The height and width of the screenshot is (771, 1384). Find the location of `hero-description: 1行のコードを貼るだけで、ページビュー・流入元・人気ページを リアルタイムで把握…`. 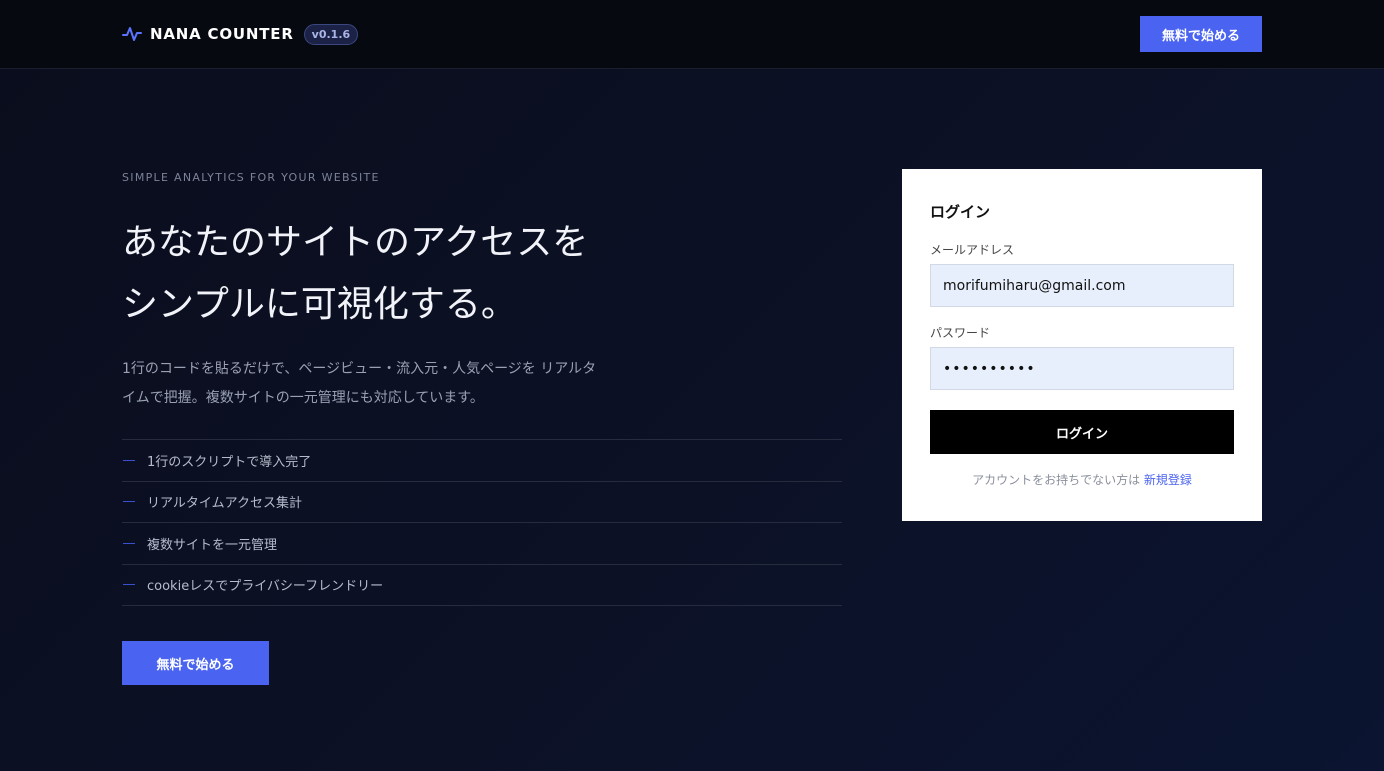

hero-description: 1行のコードを貼るだけで、ページビュー・流入元・人気ページを リアルタイムで把握… is located at coordinates (359, 383).